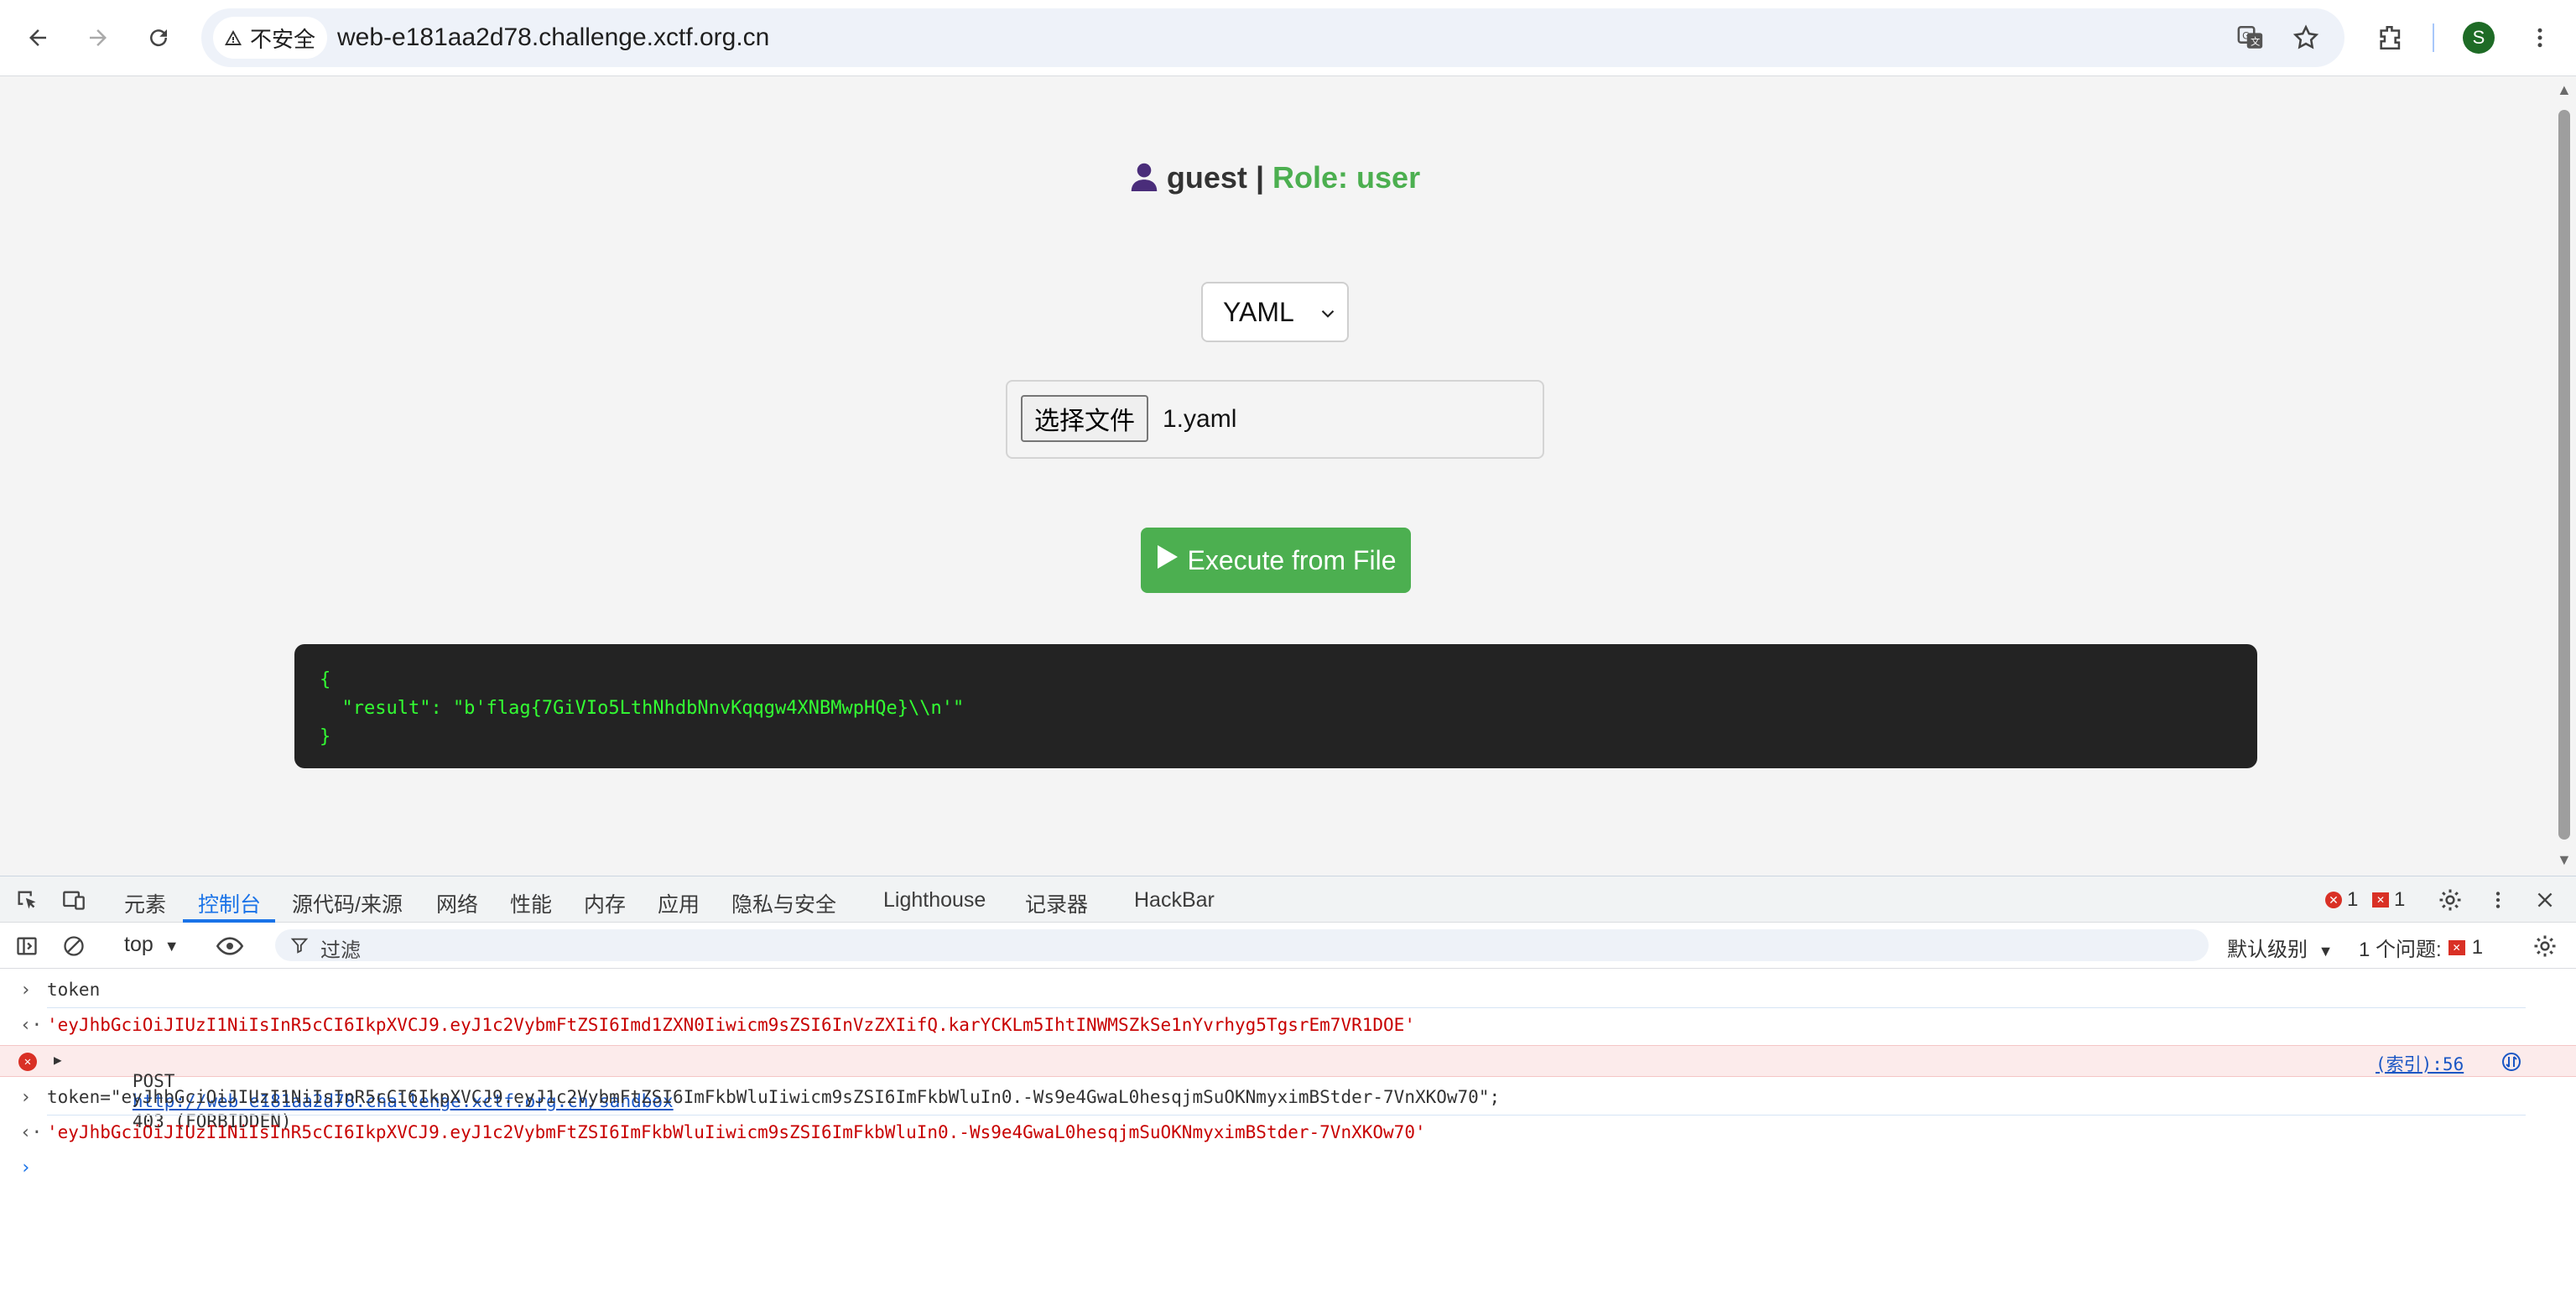 The height and width of the screenshot is (1295, 2576). I want to click on tab-hackbar: HackBar, so click(1174, 900).